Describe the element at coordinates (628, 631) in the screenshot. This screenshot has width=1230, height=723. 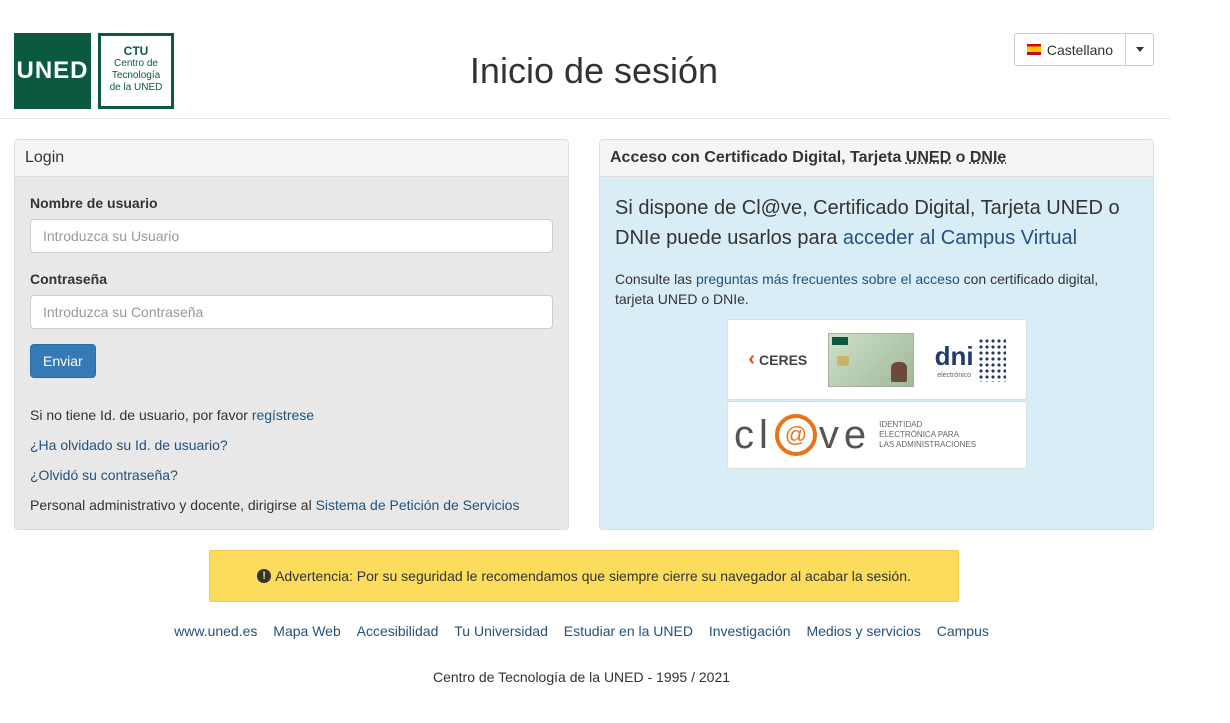
I see `footer-link-study: Estudiar en la UNED` at that location.